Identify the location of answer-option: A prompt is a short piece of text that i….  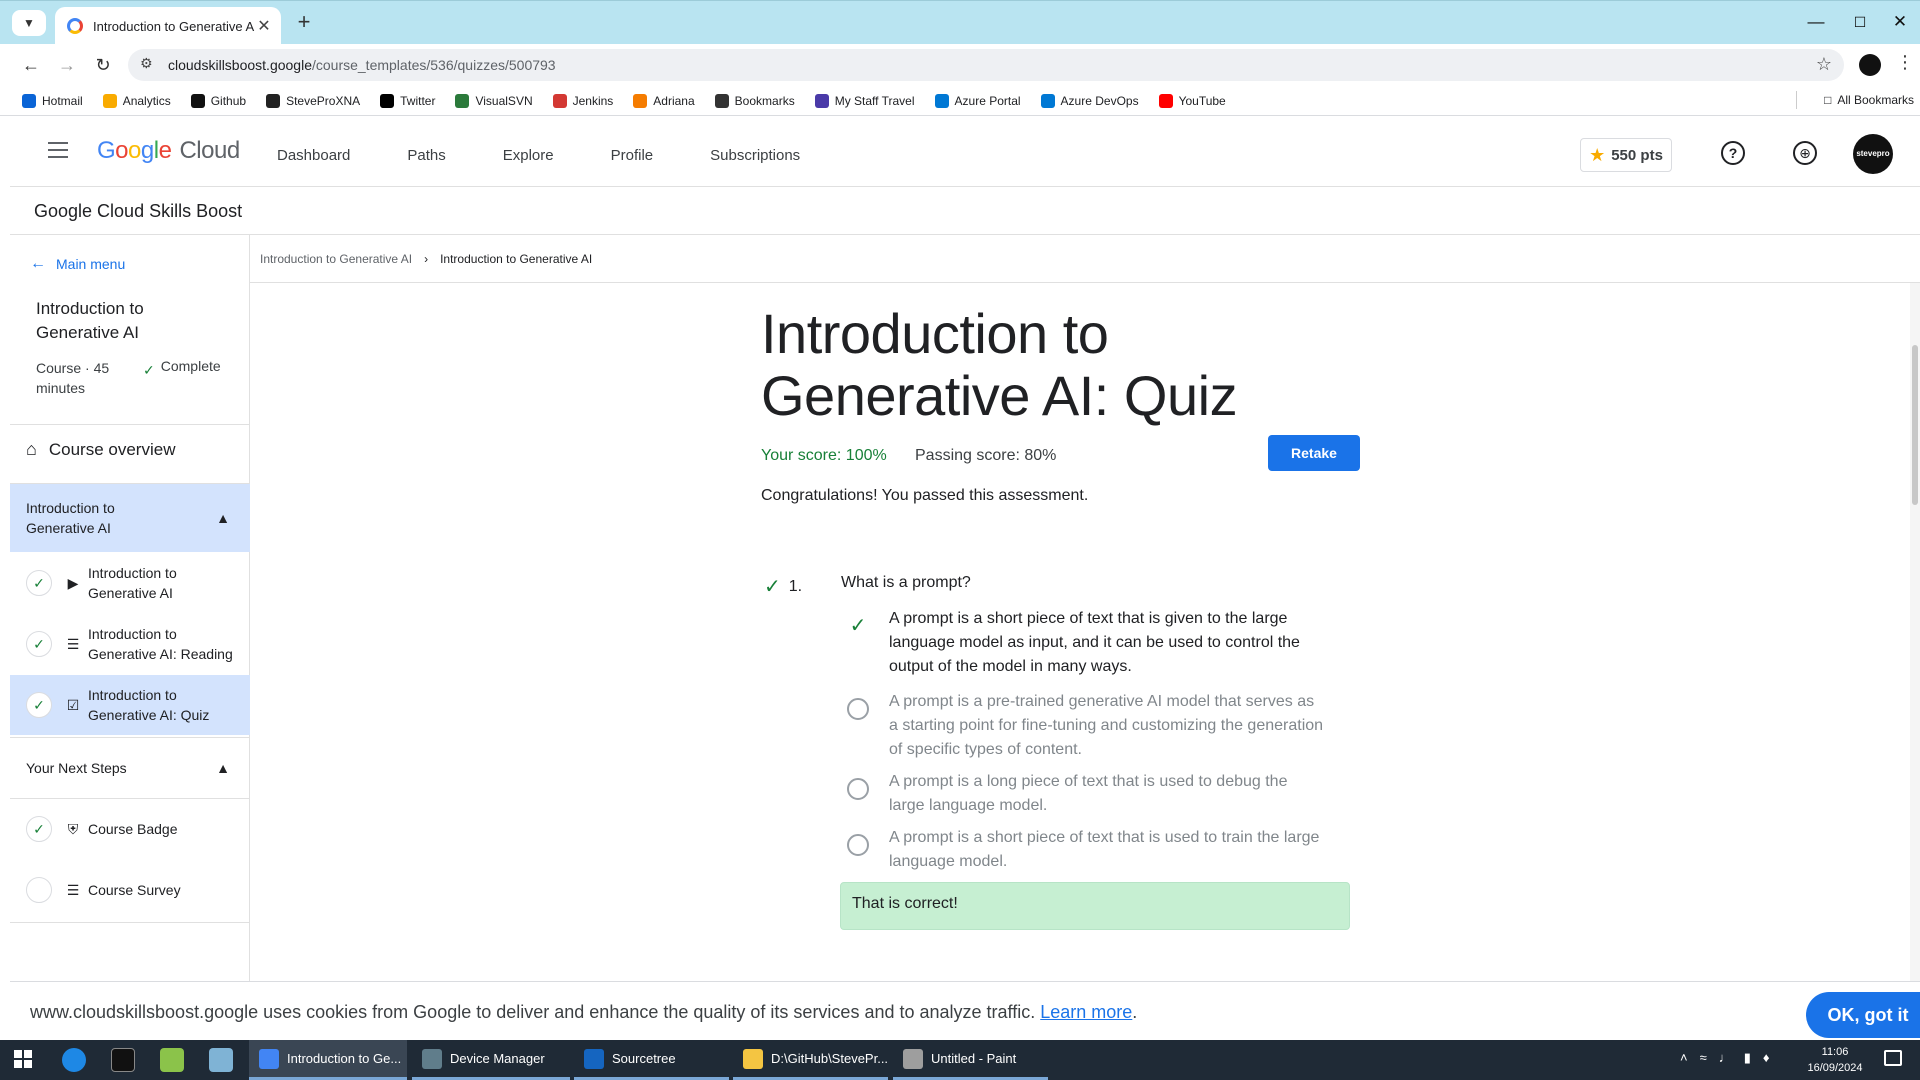
(1087, 850).